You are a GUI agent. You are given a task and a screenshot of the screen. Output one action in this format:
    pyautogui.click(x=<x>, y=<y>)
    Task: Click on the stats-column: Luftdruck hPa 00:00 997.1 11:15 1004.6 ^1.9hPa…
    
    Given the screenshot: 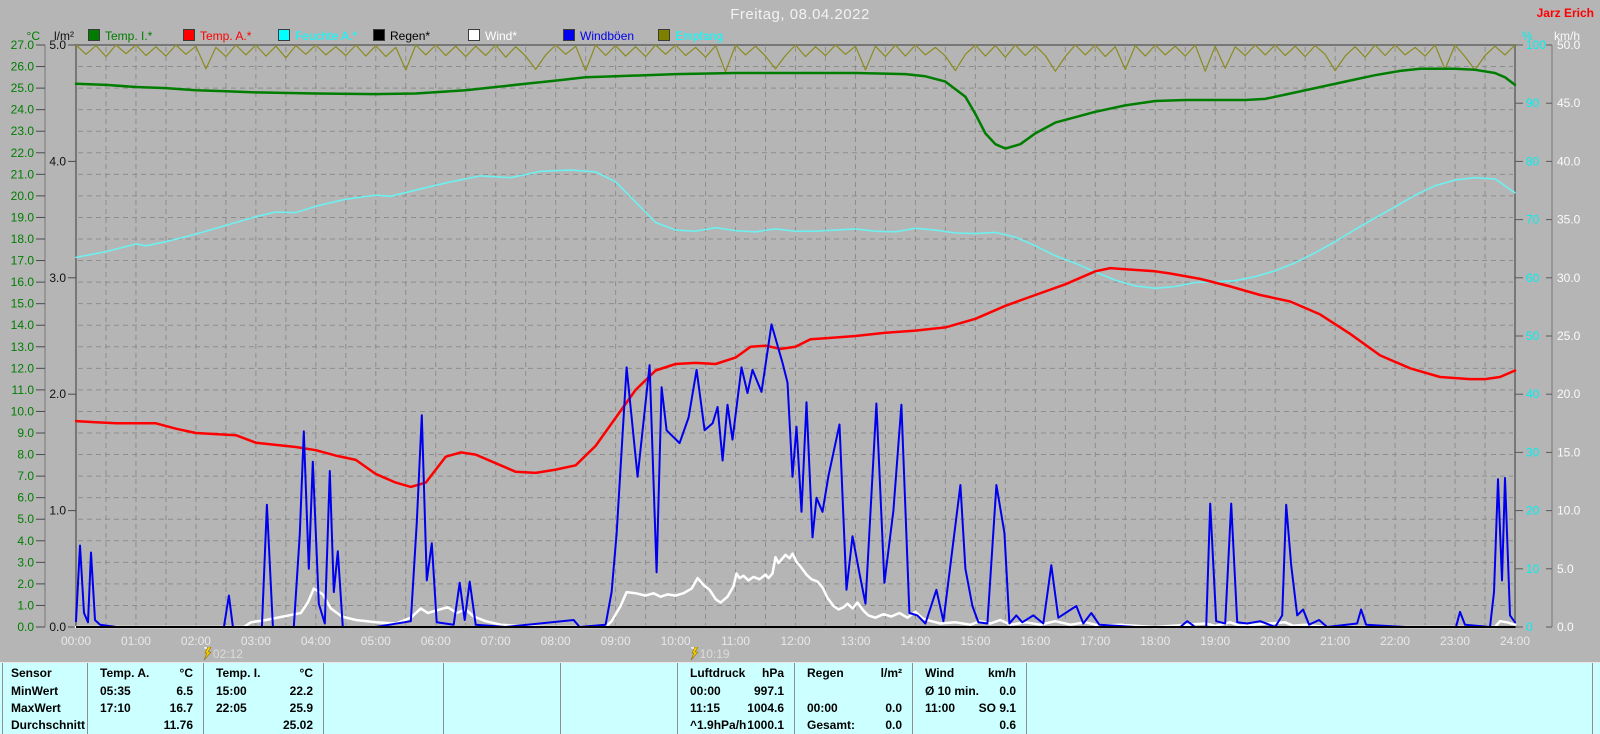 What is the action you would take?
    pyautogui.click(x=736, y=698)
    